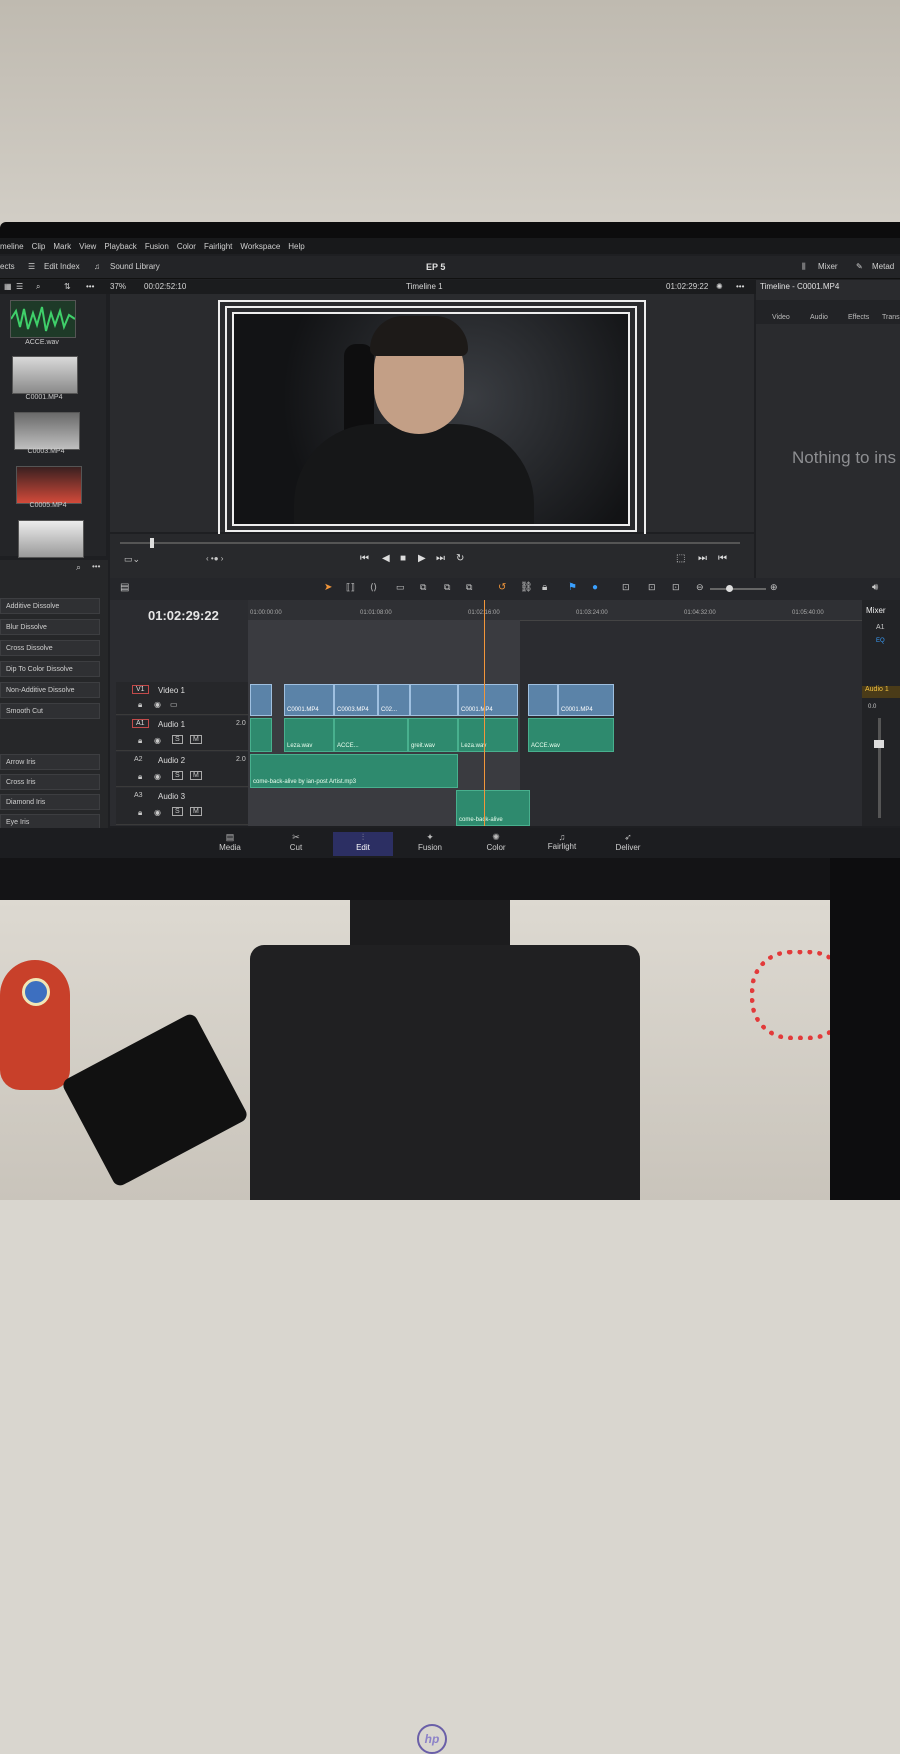 Image resolution: width=900 pixels, height=1754 pixels. Describe the element at coordinates (433, 735) in the screenshot. I see `audio-clip: greit.wav` at that location.